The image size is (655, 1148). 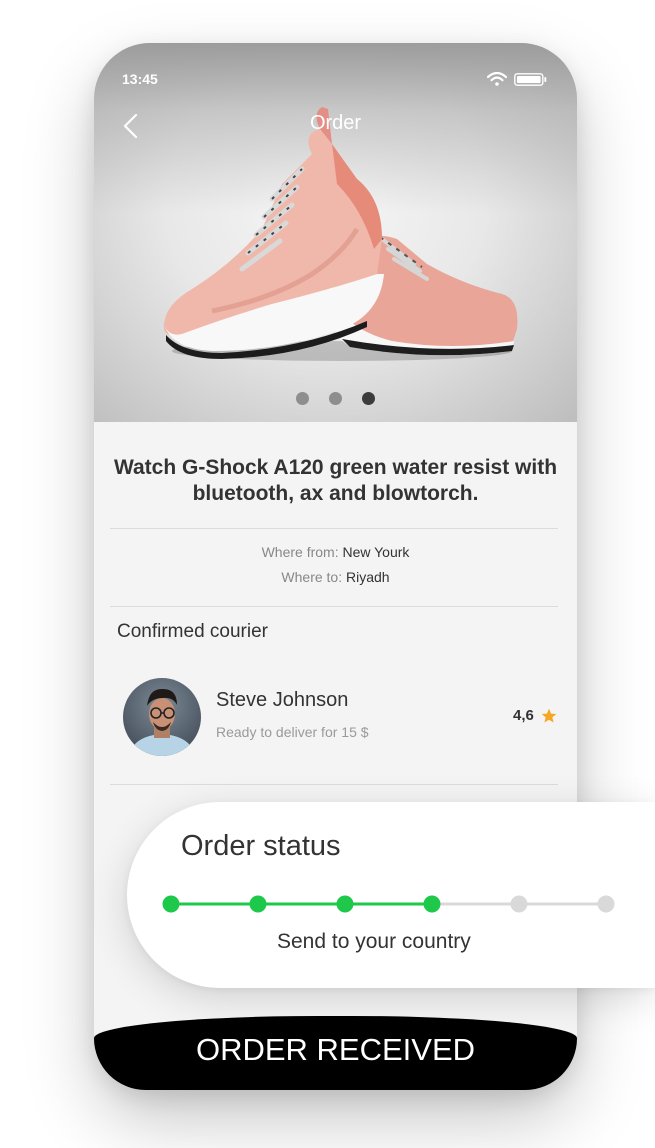 What do you see at coordinates (549, 715) in the screenshot?
I see `star-icon` at bounding box center [549, 715].